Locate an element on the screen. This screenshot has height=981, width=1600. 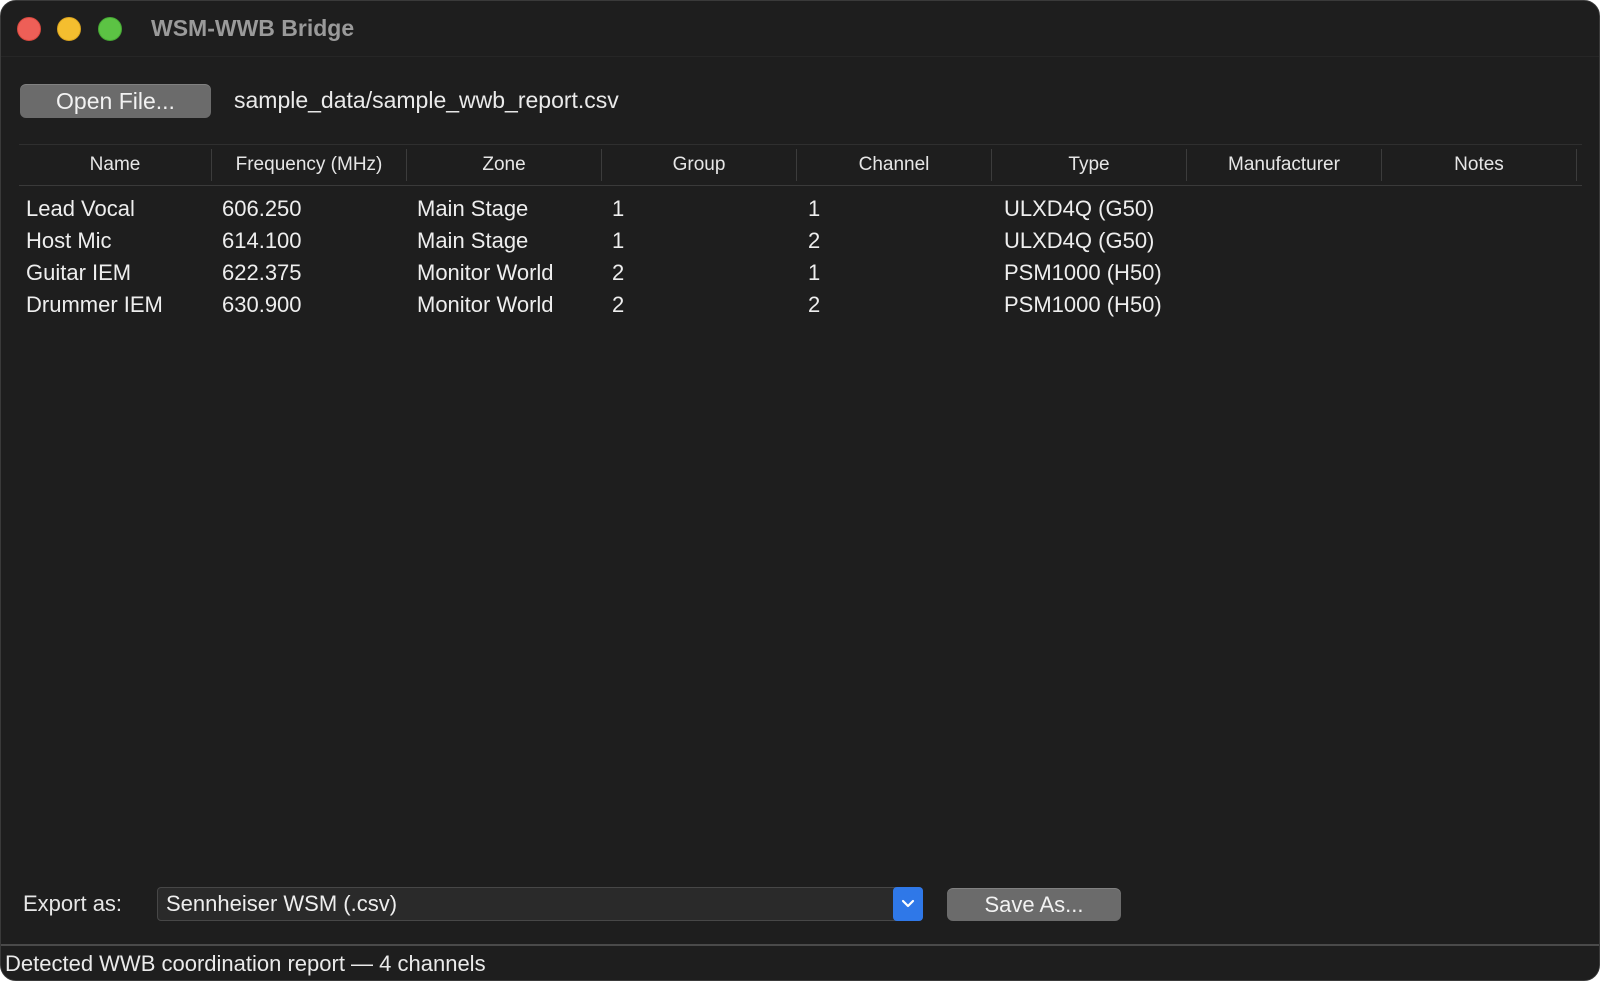
zoom-window-button is located at coordinates (110, 29).